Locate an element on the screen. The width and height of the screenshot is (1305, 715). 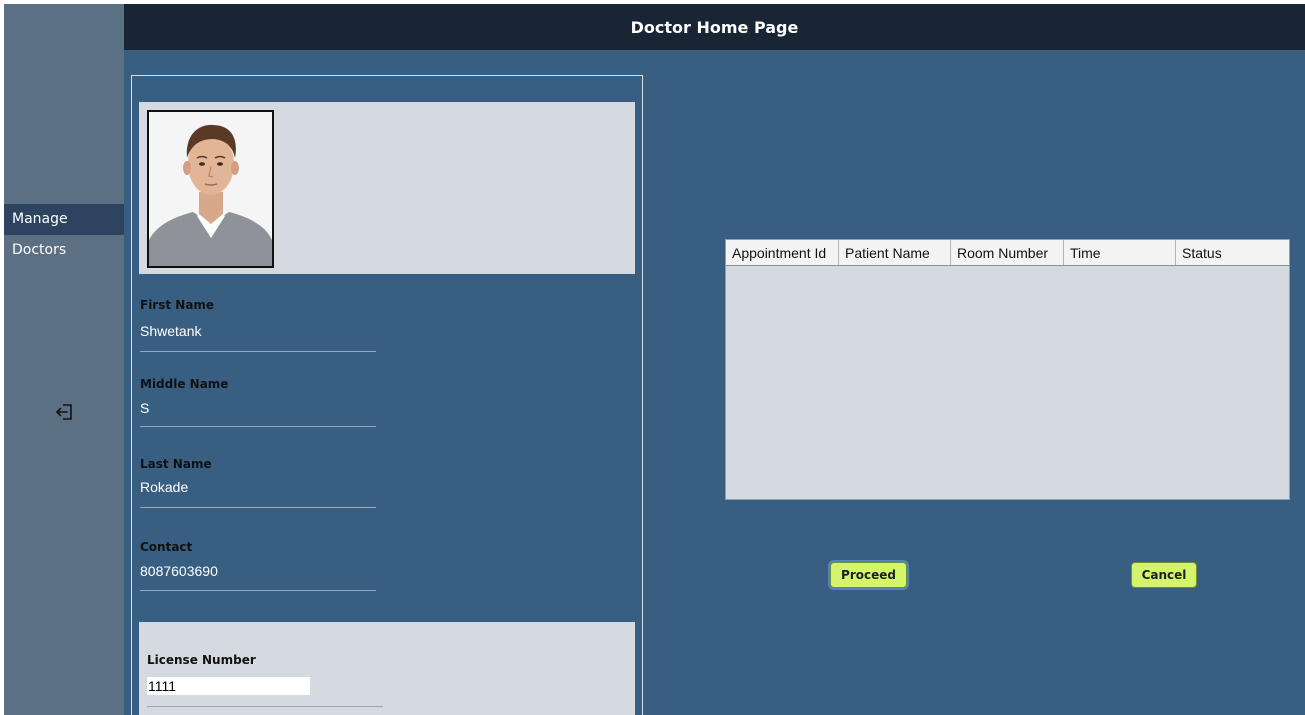
contact-value: 8087603690 is located at coordinates (179, 571).